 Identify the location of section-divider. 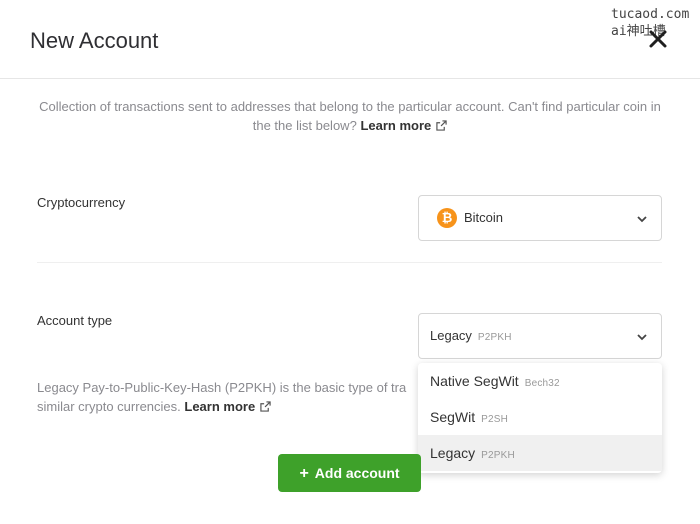
(349, 262).